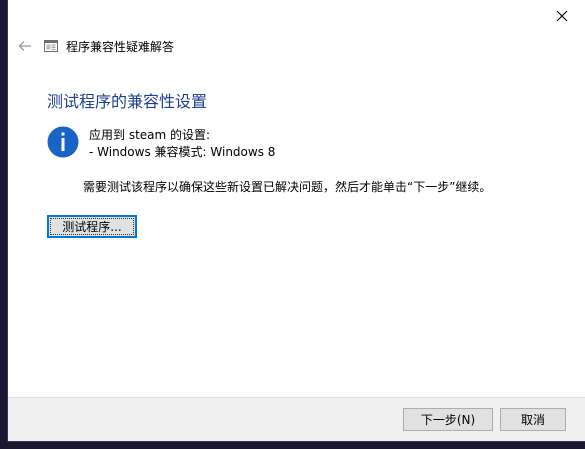  Describe the element at coordinates (63, 142) in the screenshot. I see `info-icon` at that location.